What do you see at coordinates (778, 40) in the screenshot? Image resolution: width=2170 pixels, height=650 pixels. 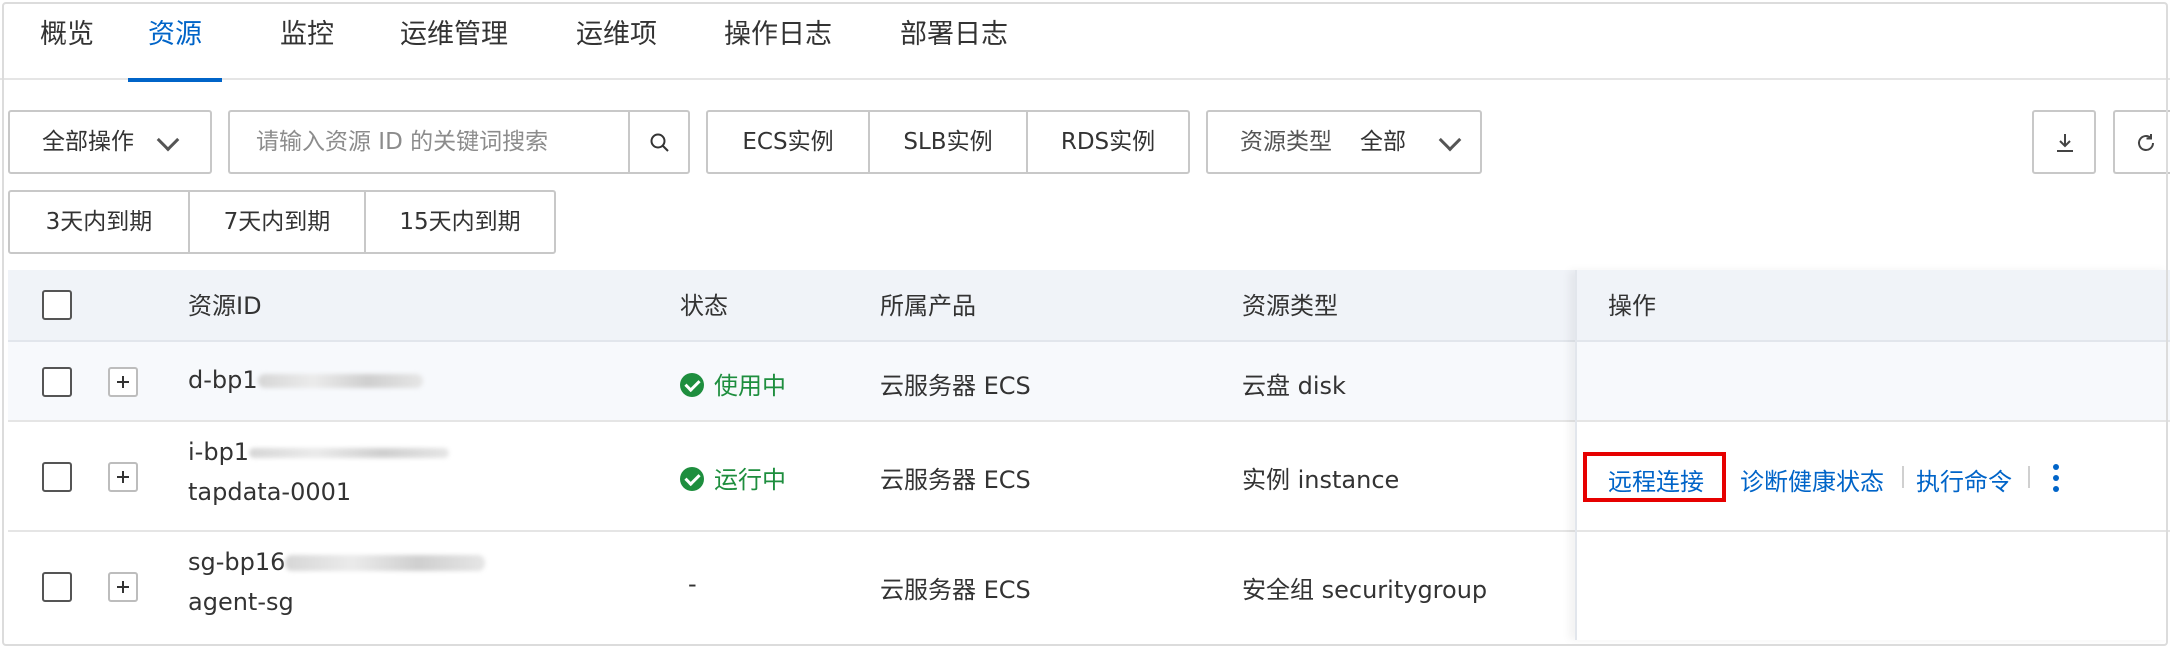 I see `tab-operation-logs: 操作日志` at bounding box center [778, 40].